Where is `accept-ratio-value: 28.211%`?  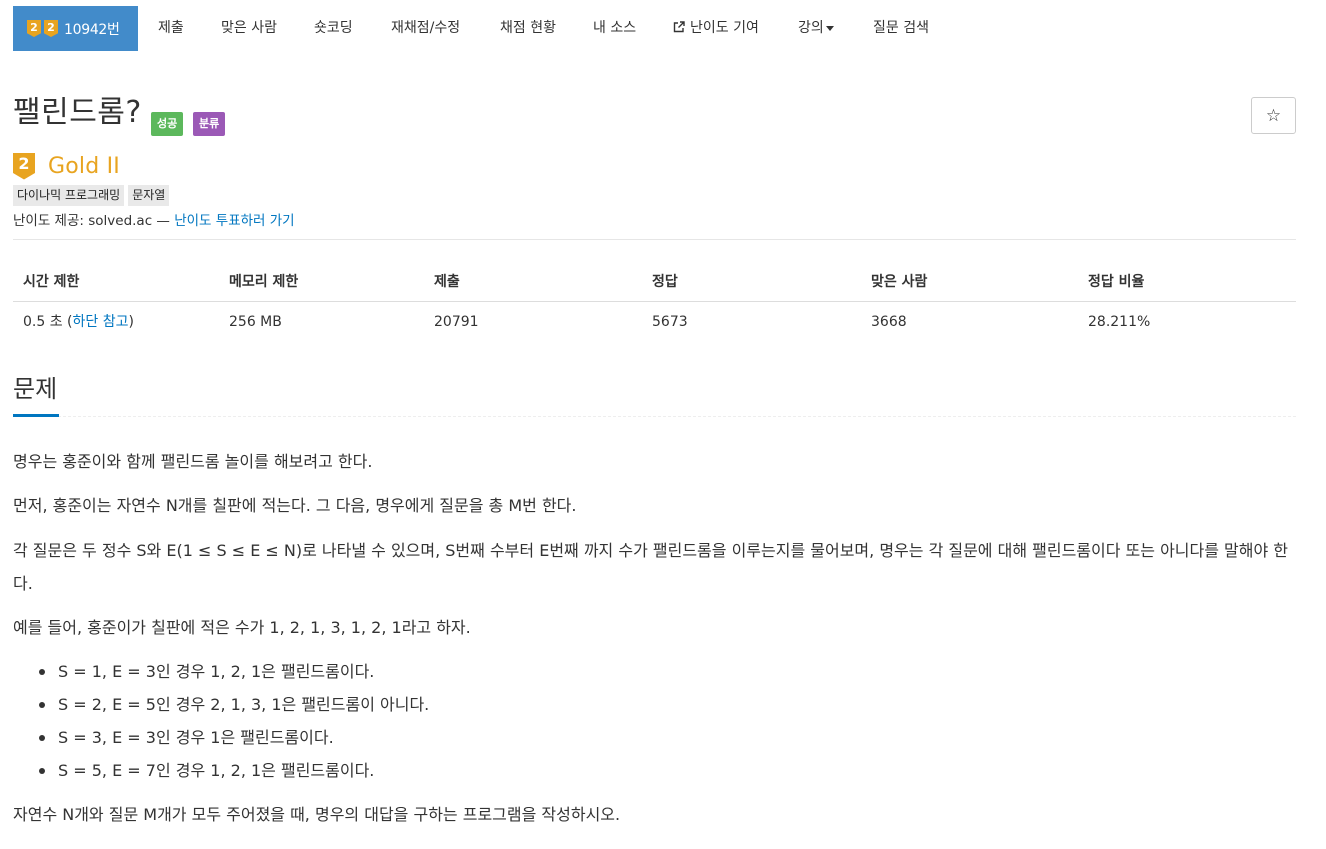 accept-ratio-value: 28.211% is located at coordinates (1119, 322).